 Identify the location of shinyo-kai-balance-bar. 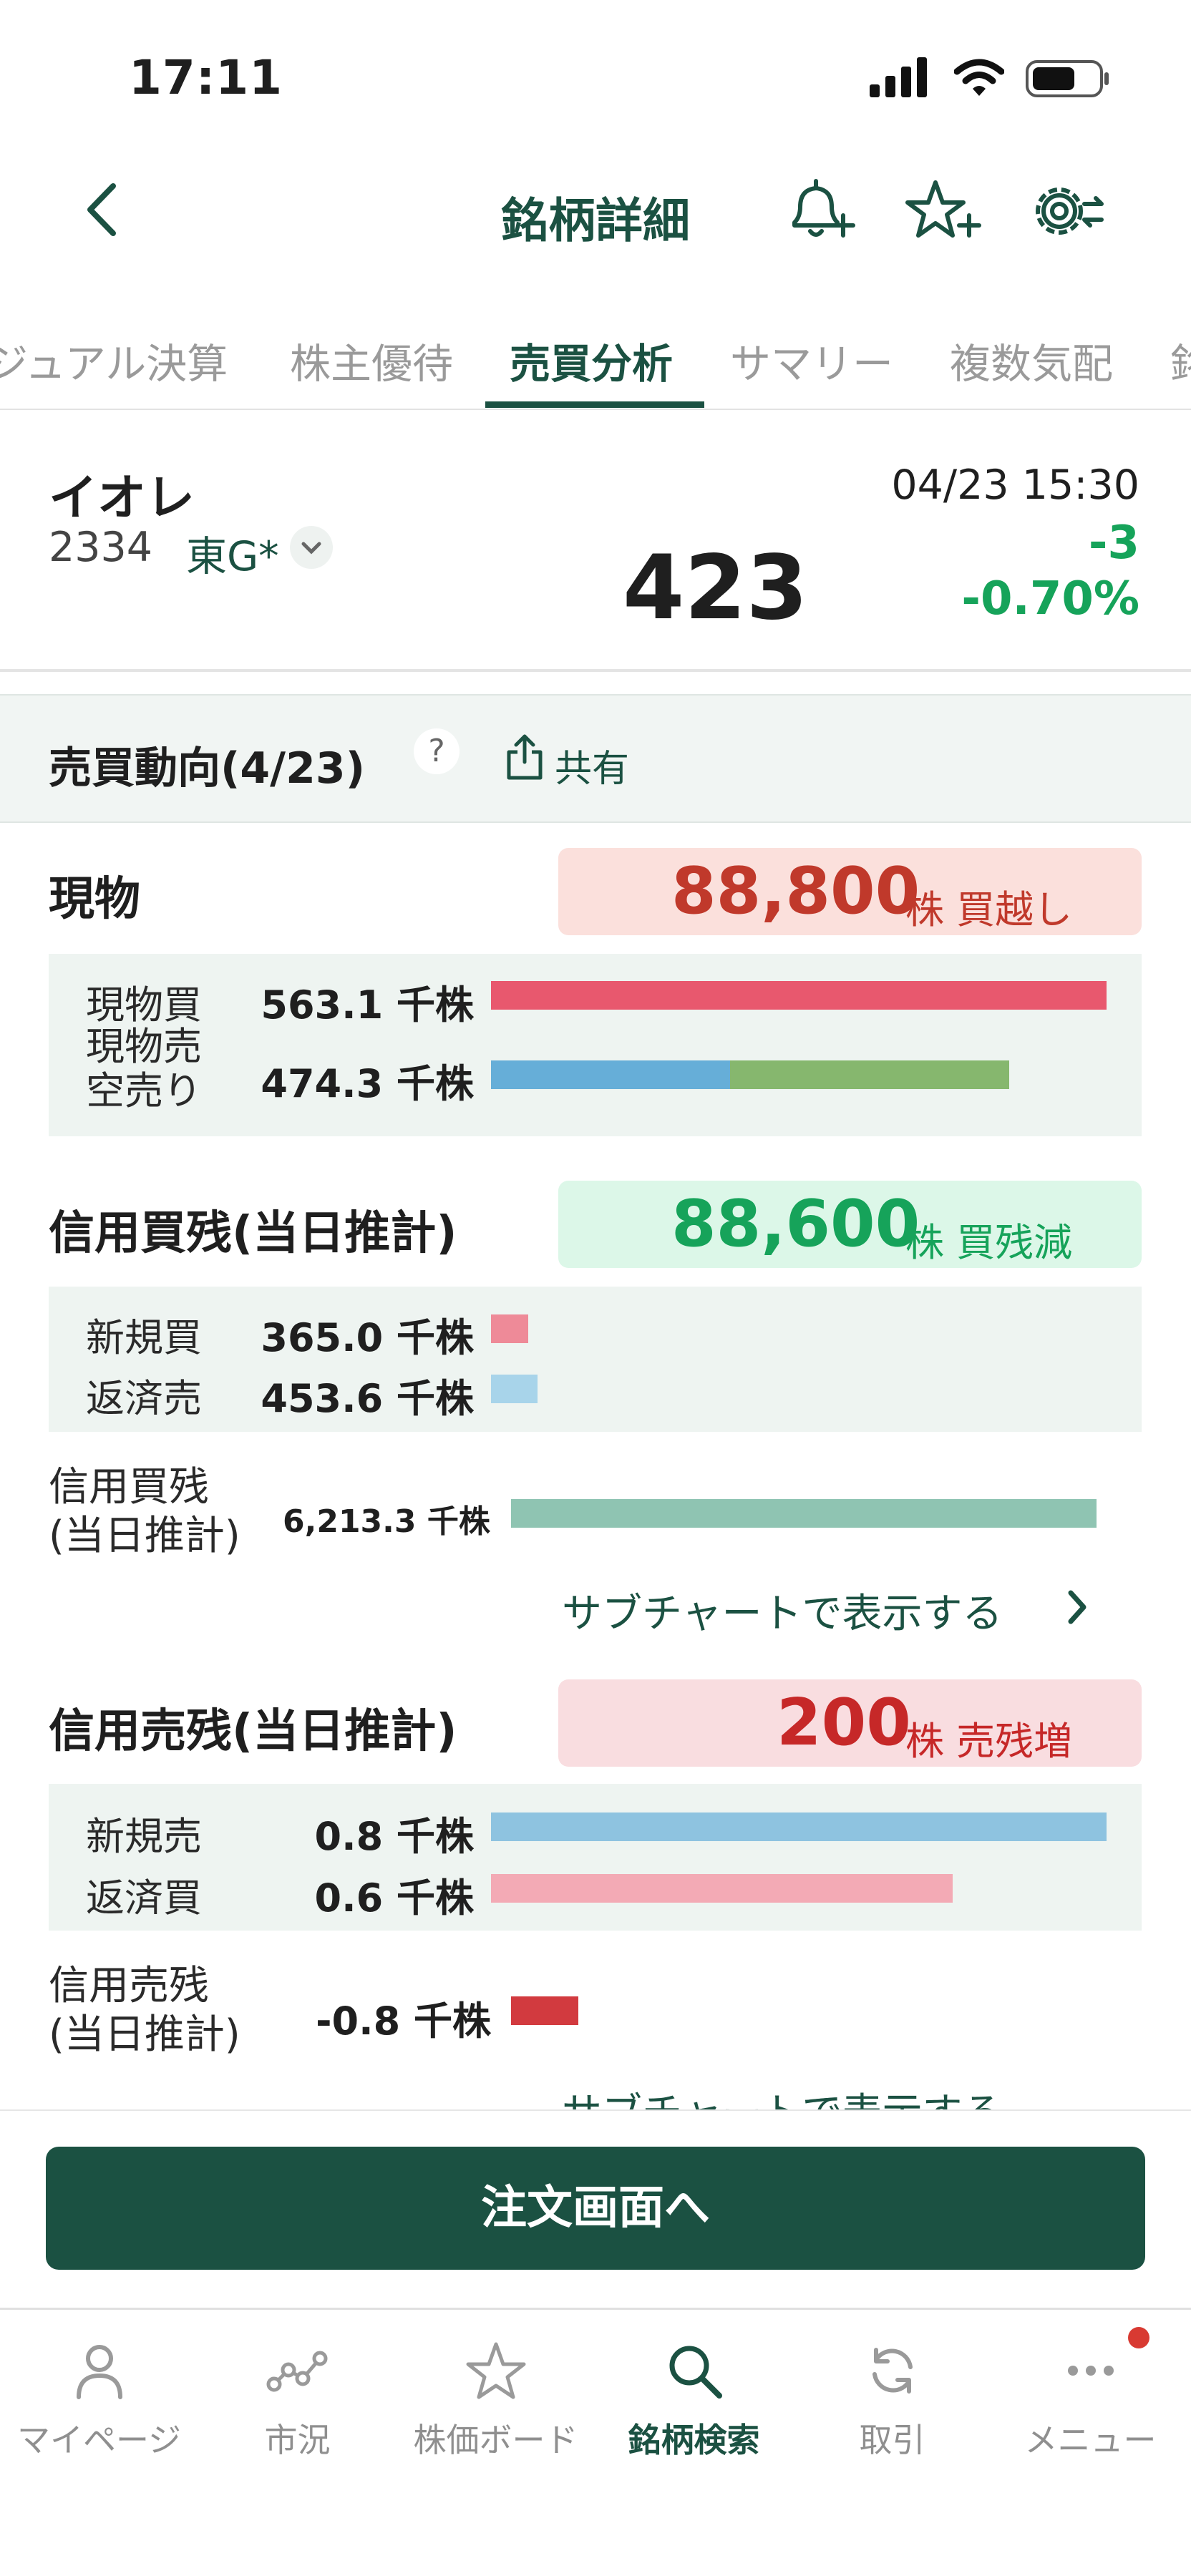
(804, 1513).